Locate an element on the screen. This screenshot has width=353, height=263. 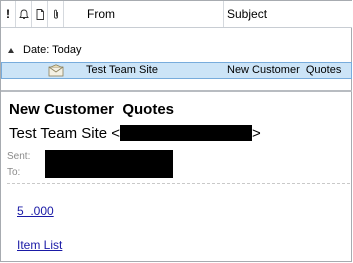
document-icon is located at coordinates (40, 14).